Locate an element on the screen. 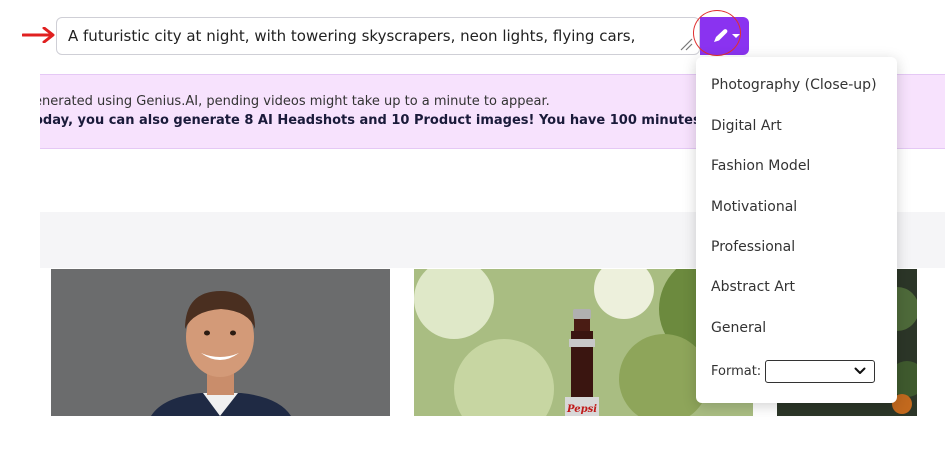 The image size is (945, 454). generated-image-headshot is located at coordinates (220, 342).